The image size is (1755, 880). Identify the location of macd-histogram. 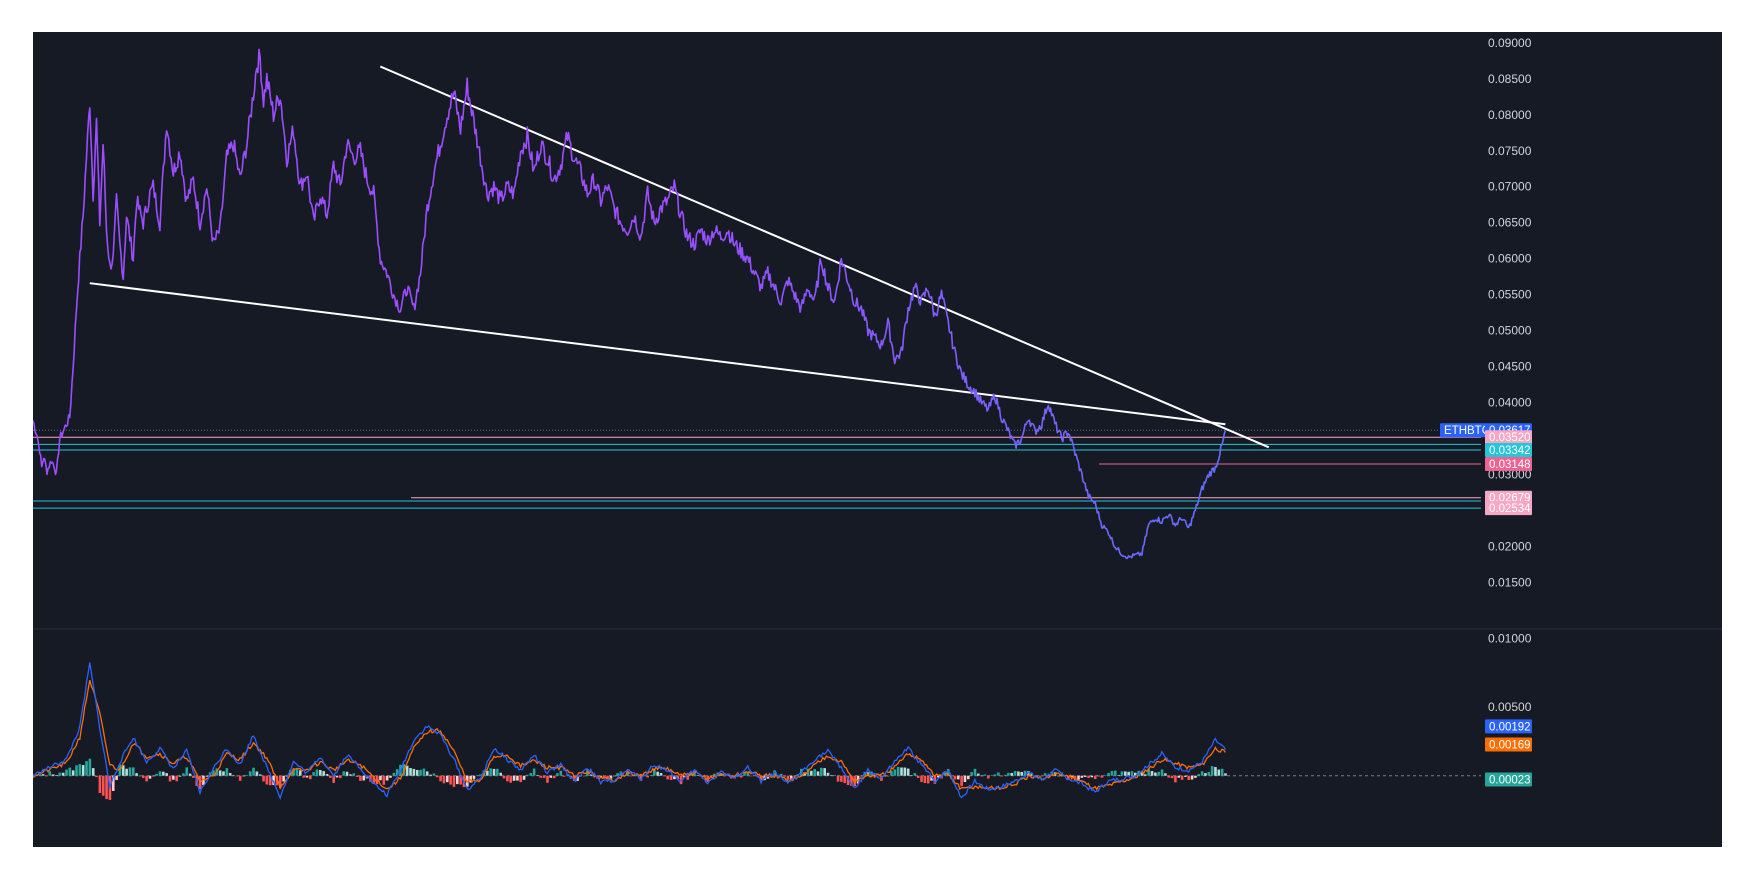
(630, 779).